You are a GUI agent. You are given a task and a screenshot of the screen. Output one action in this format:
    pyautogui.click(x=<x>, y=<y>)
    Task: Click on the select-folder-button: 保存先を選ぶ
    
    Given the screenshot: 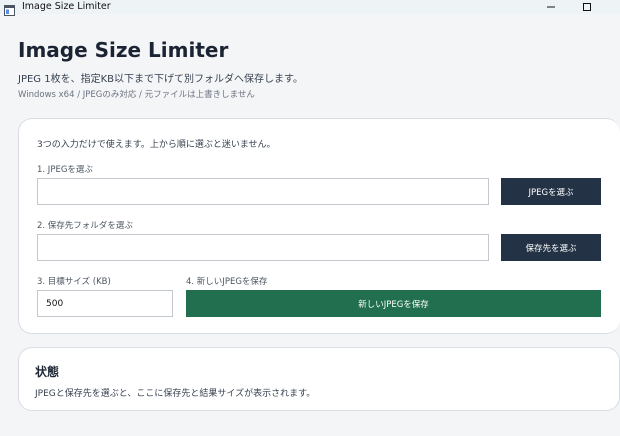 What is the action you would take?
    pyautogui.click(x=551, y=247)
    